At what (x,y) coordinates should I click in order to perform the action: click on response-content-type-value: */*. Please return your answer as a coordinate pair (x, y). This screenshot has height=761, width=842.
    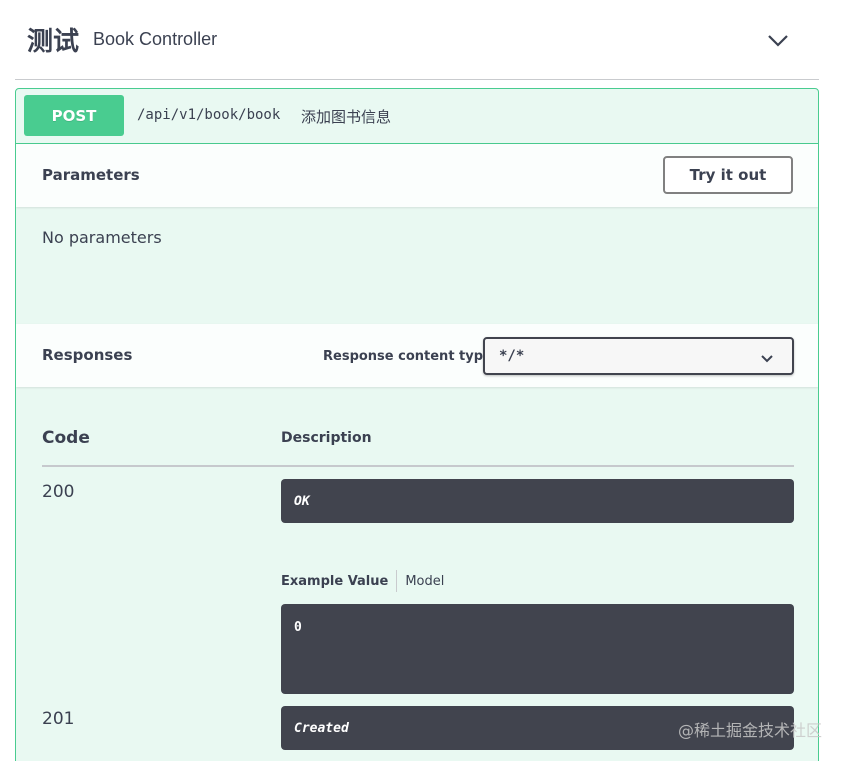
    Looking at the image, I should click on (512, 356).